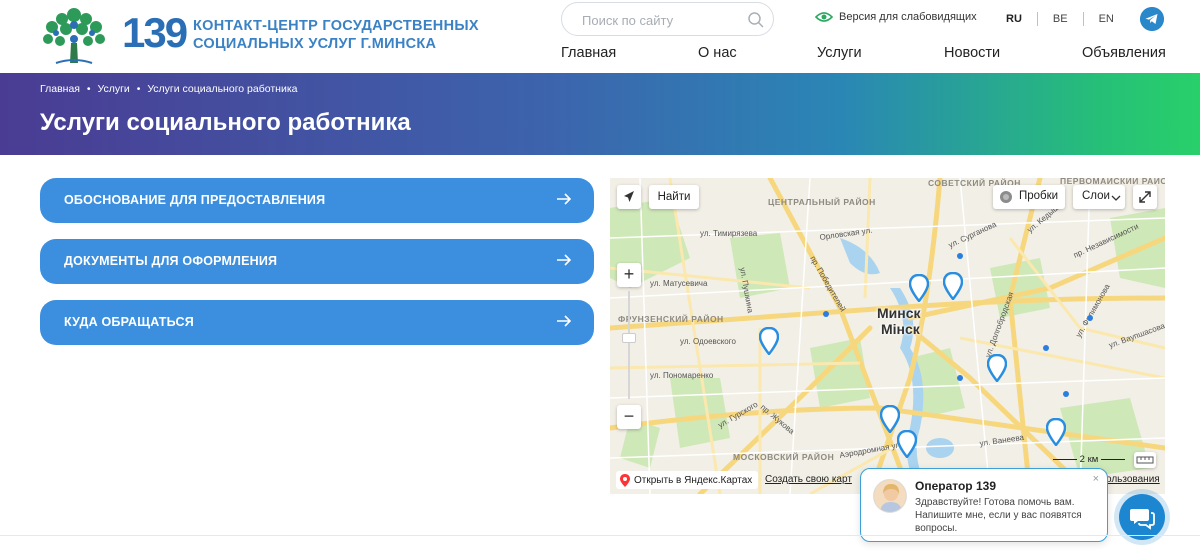 This screenshot has height=556, width=1200. Describe the element at coordinates (679, 283) in the screenshot. I see `map-street-label: ул. Матусевича` at that location.